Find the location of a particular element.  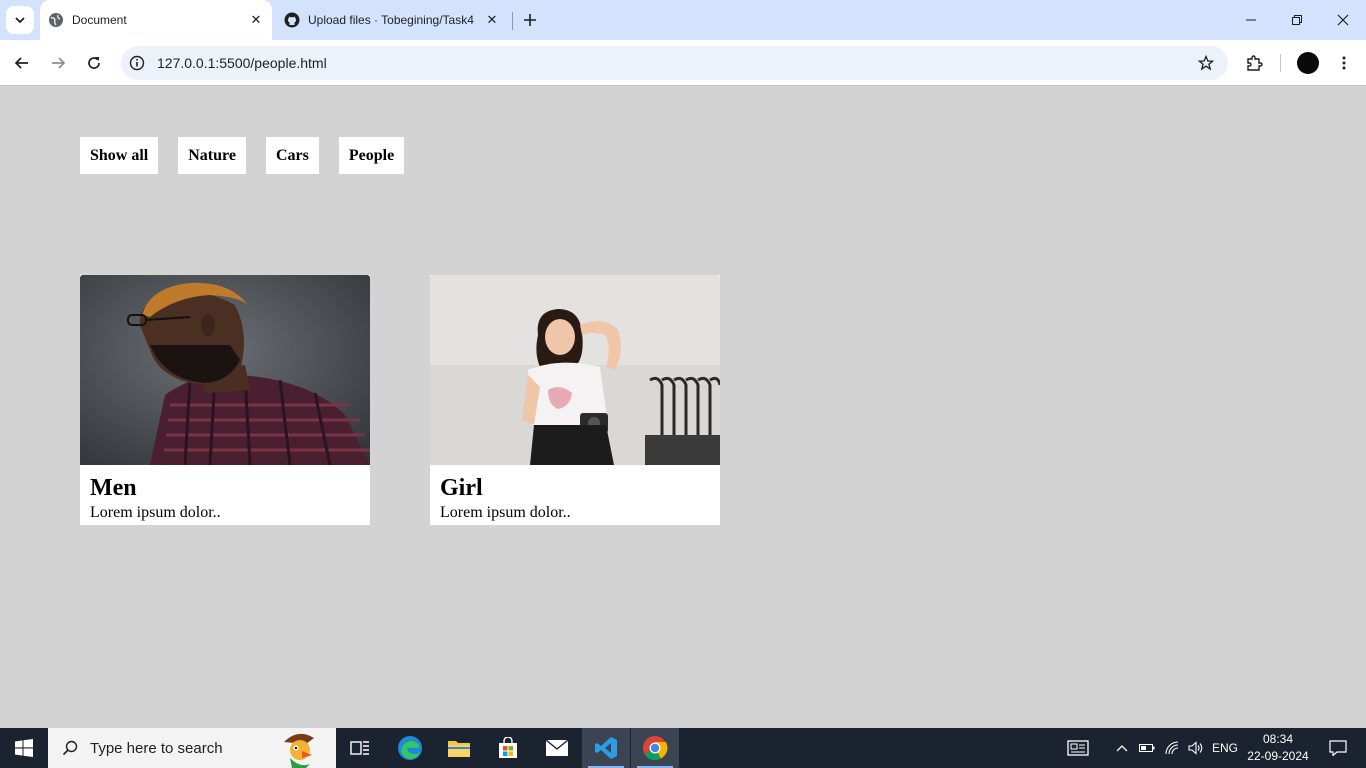

notification-icon is located at coordinates (1338, 748).